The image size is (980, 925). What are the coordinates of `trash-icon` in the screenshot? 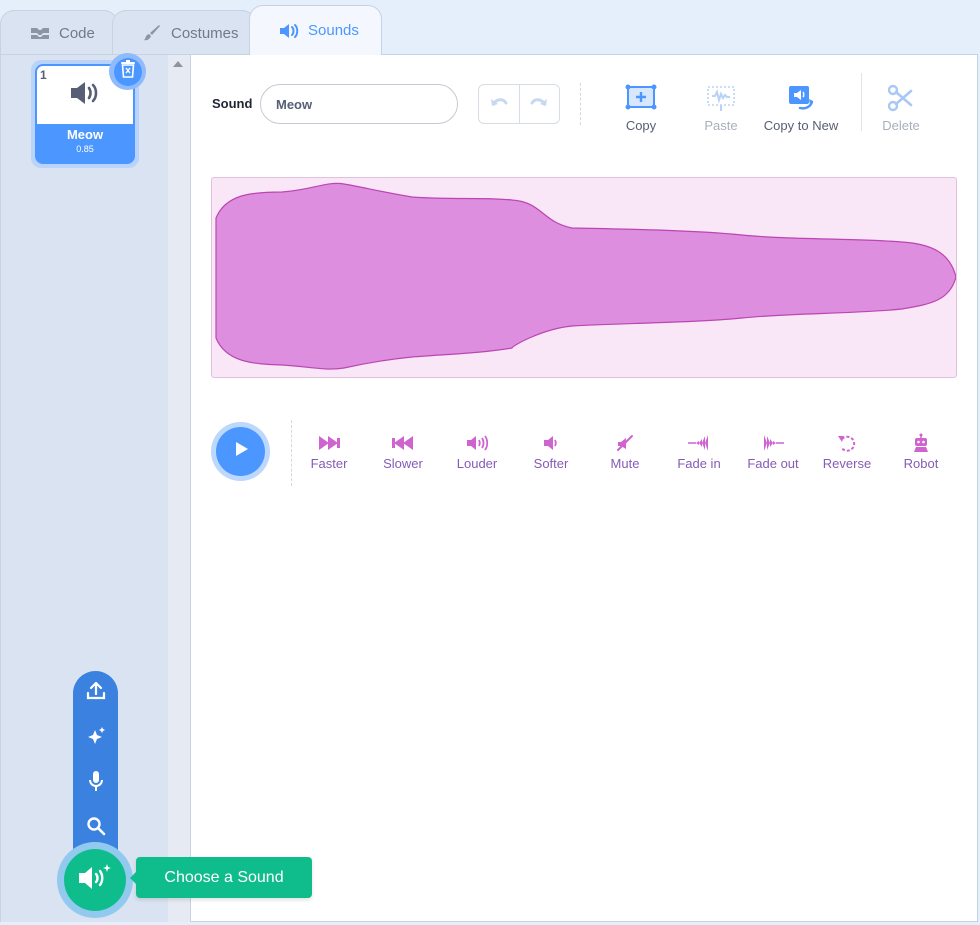 It's located at (128, 71).